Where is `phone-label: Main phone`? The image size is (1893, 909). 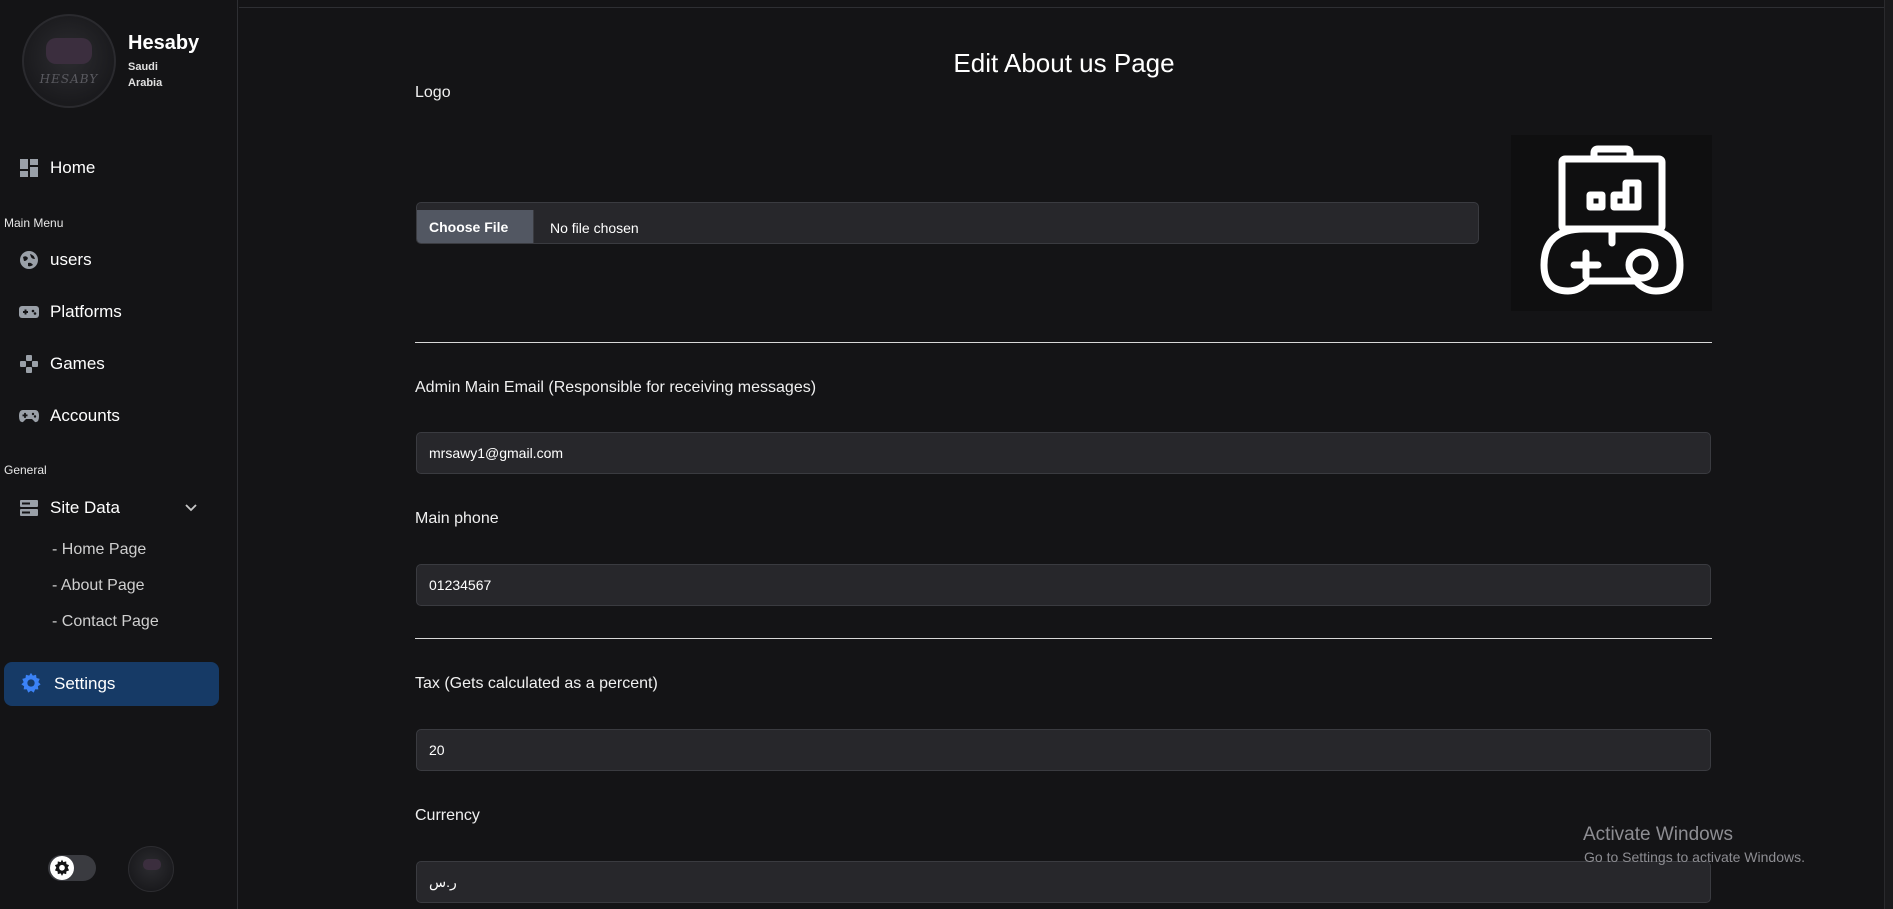
phone-label: Main phone is located at coordinates (457, 518).